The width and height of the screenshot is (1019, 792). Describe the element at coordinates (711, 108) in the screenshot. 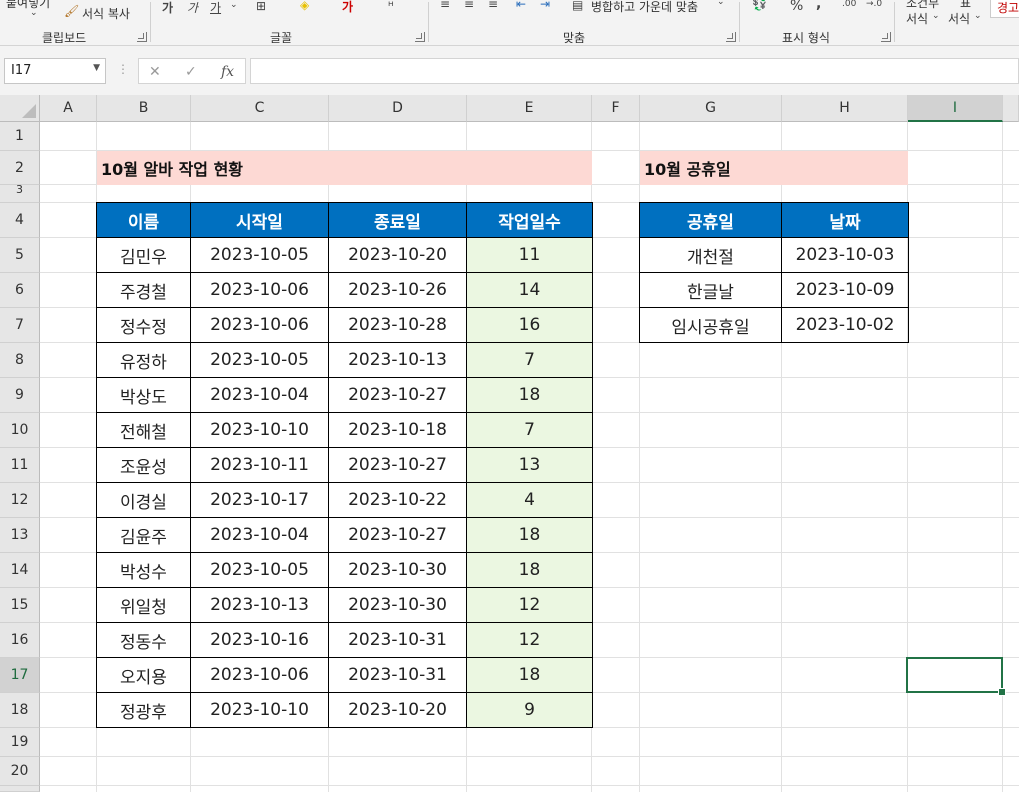

I see `column-header-g: G` at that location.